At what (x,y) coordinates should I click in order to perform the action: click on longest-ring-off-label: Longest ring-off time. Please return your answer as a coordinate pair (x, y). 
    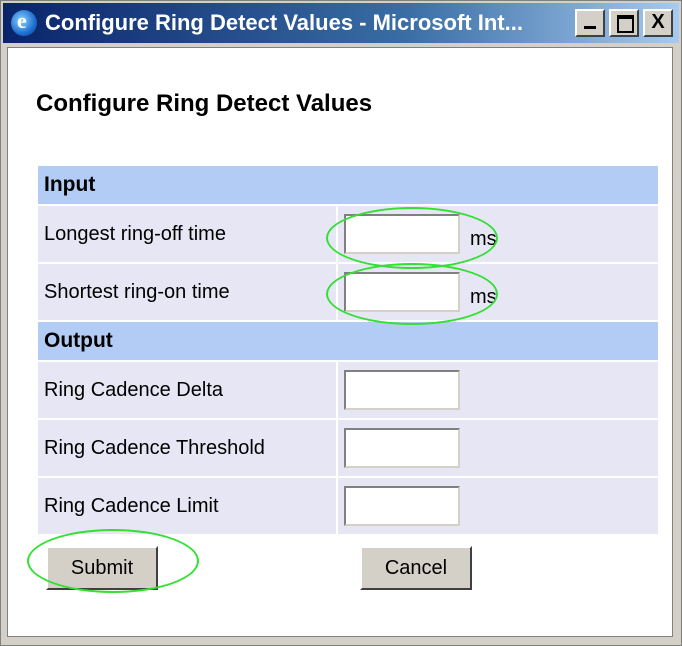
    Looking at the image, I should click on (188, 234).